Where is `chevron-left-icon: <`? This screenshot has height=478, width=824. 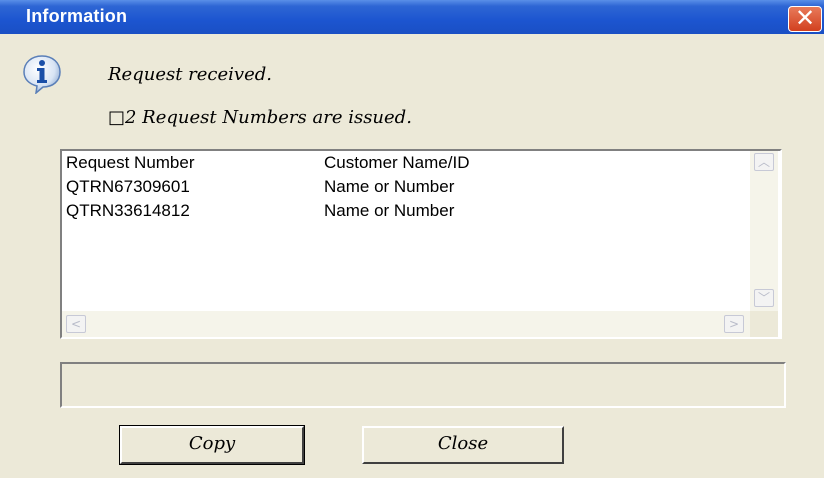
chevron-left-icon: < is located at coordinates (76, 324).